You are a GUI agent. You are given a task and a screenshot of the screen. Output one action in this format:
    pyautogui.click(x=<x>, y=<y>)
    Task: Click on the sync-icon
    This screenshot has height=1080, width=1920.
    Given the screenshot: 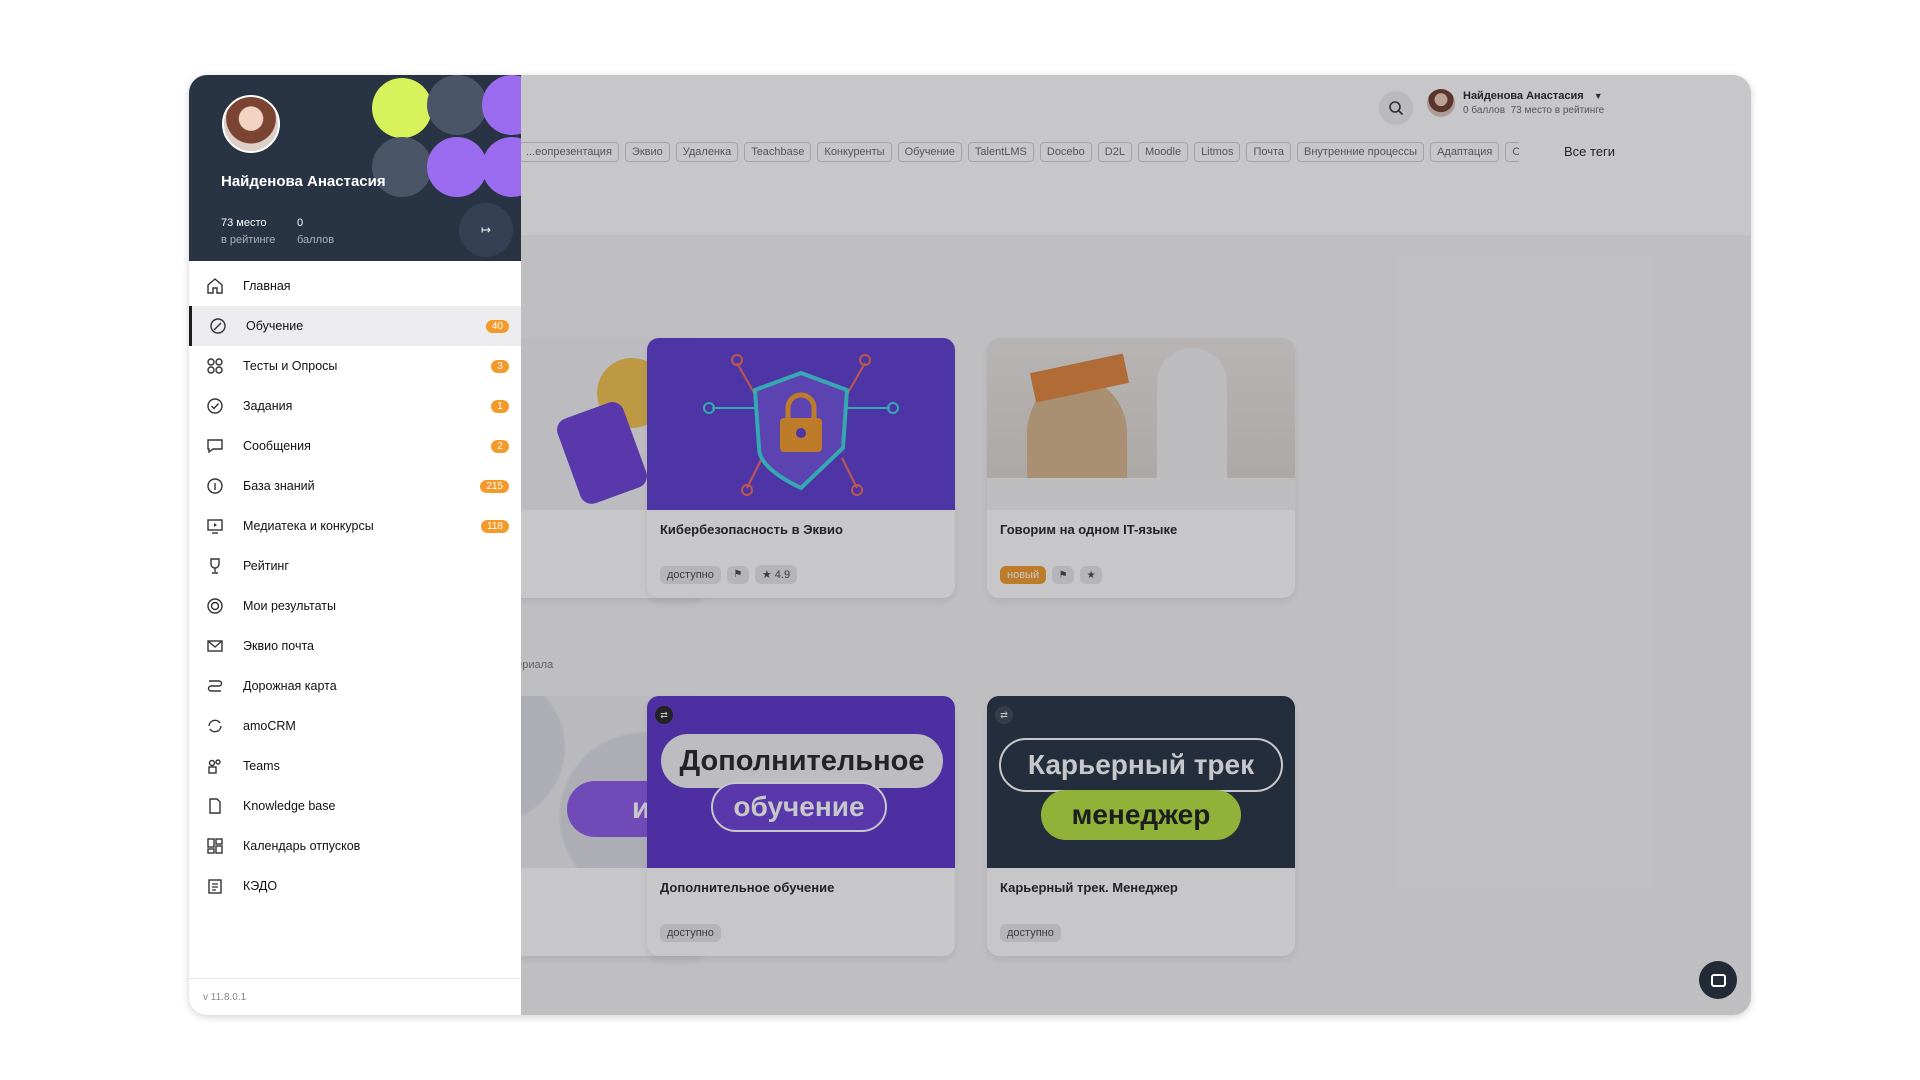 What is the action you would take?
    pyautogui.click(x=215, y=726)
    